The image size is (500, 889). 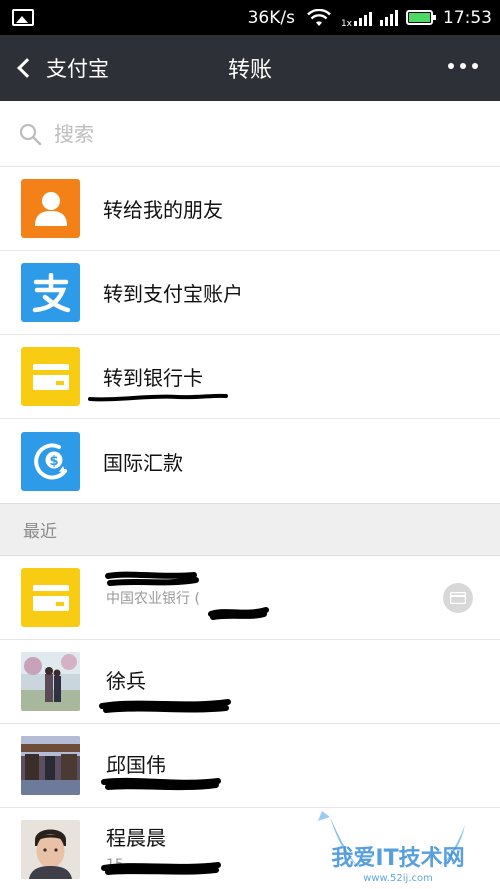 What do you see at coordinates (153, 598) in the screenshot?
I see `contact-bank: 中国农业银行 (` at bounding box center [153, 598].